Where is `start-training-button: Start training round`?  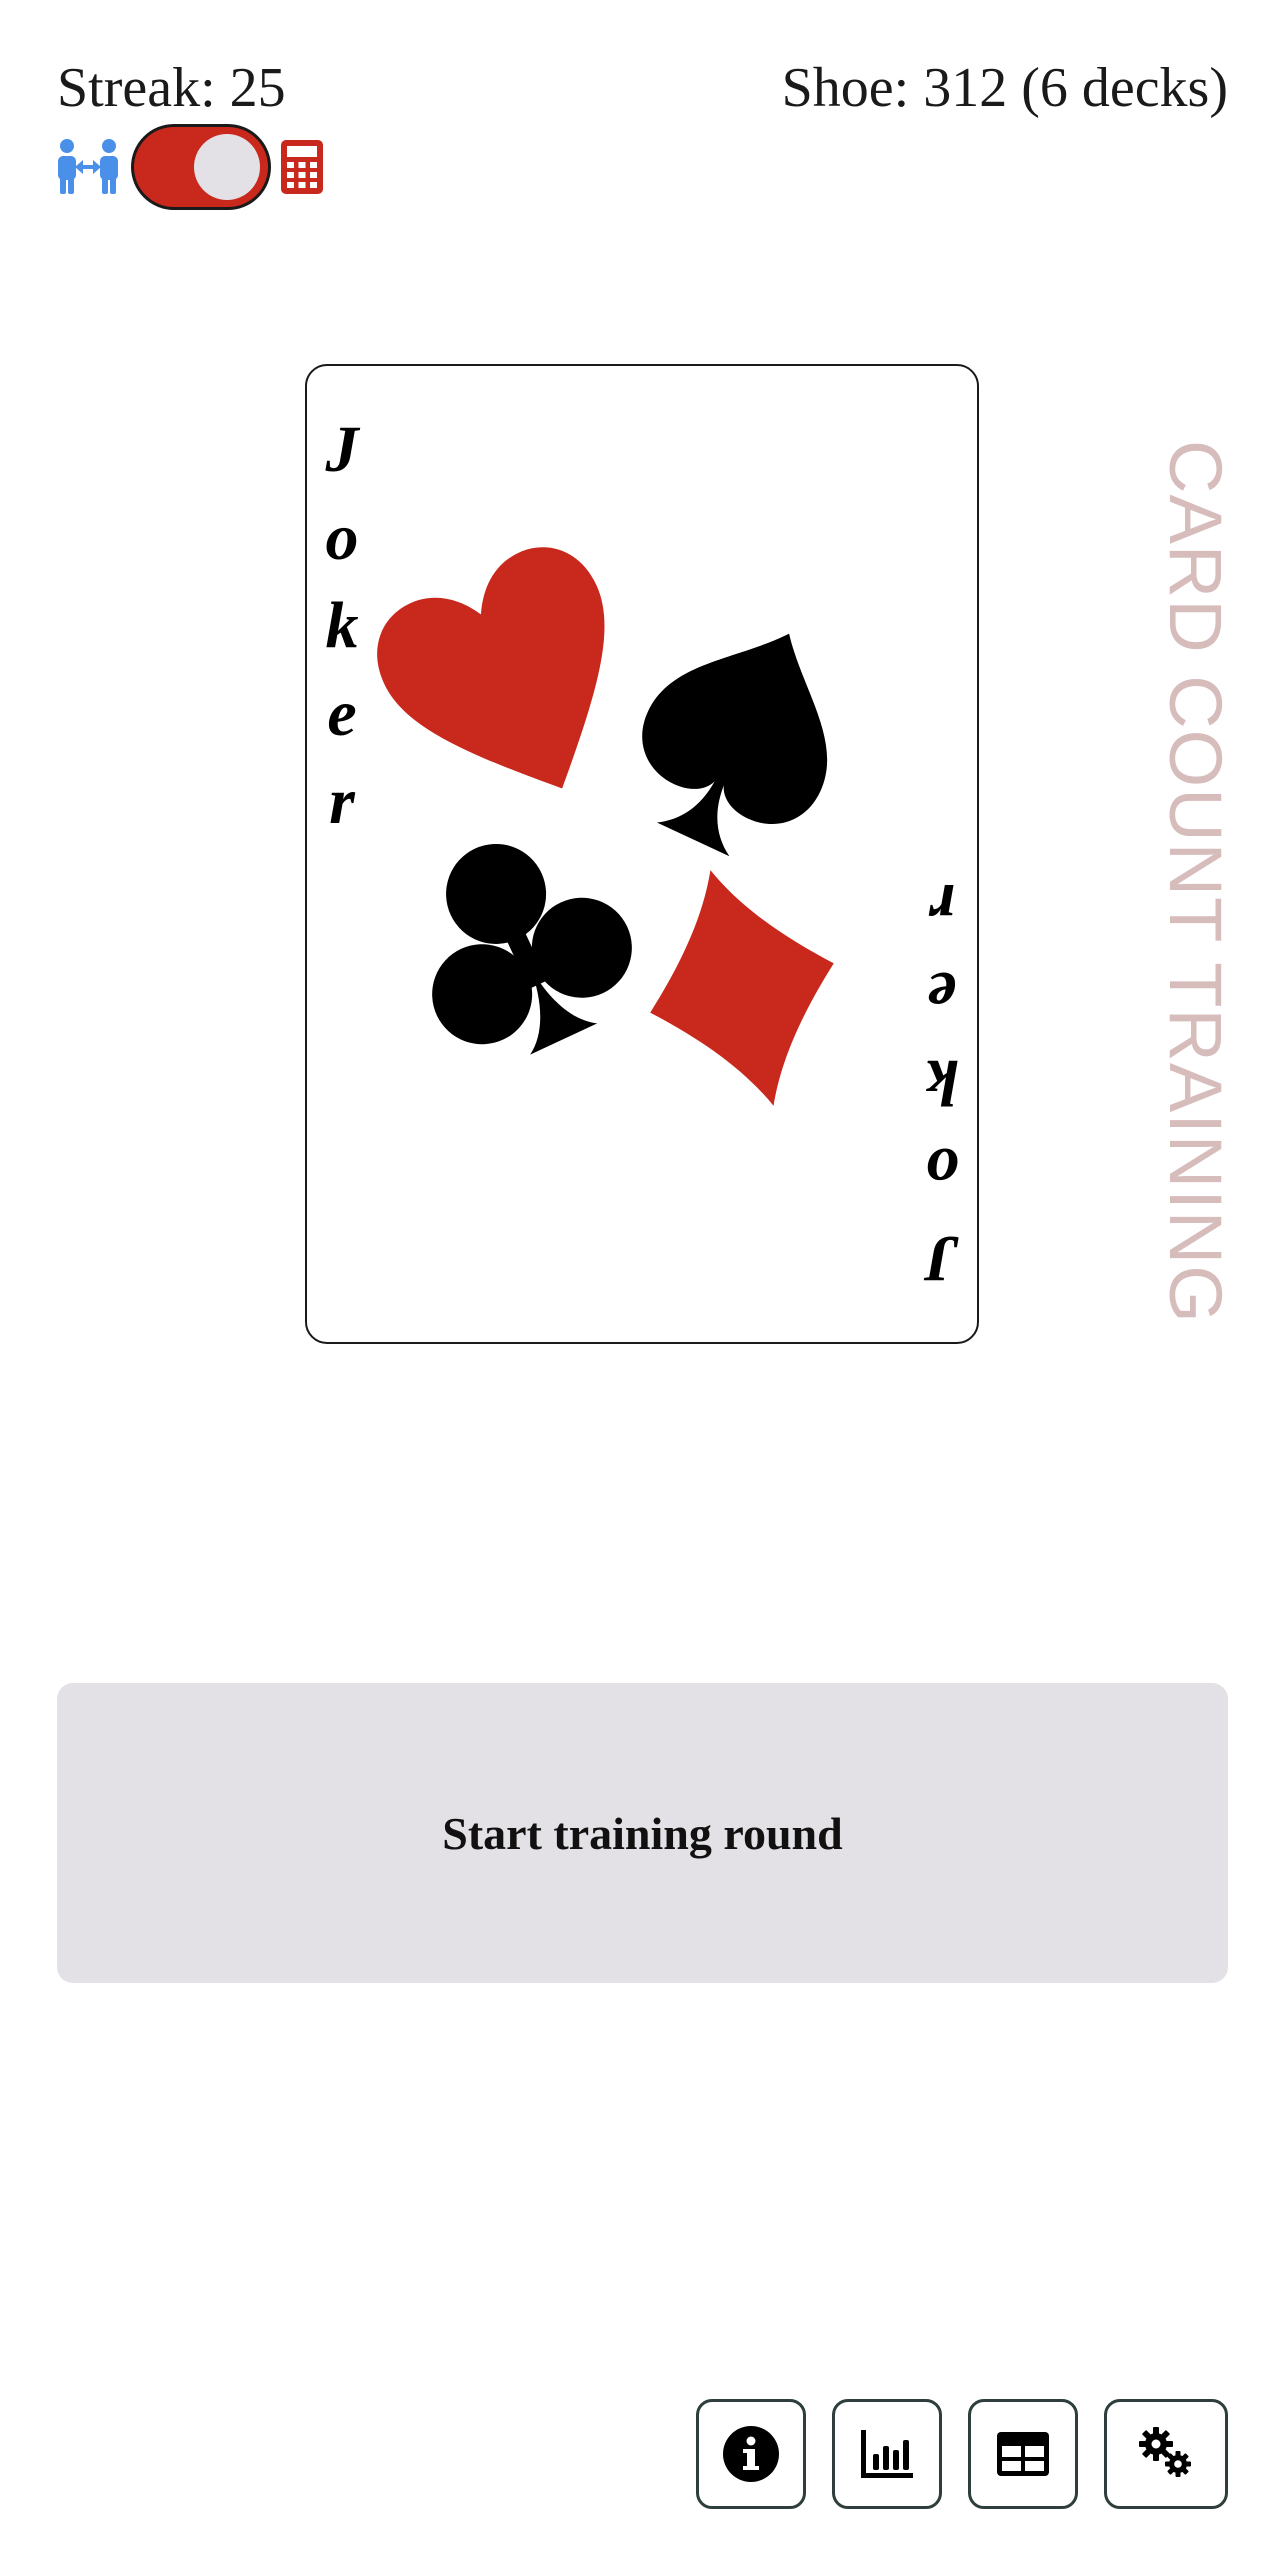
start-training-button: Start training round is located at coordinates (642, 1833).